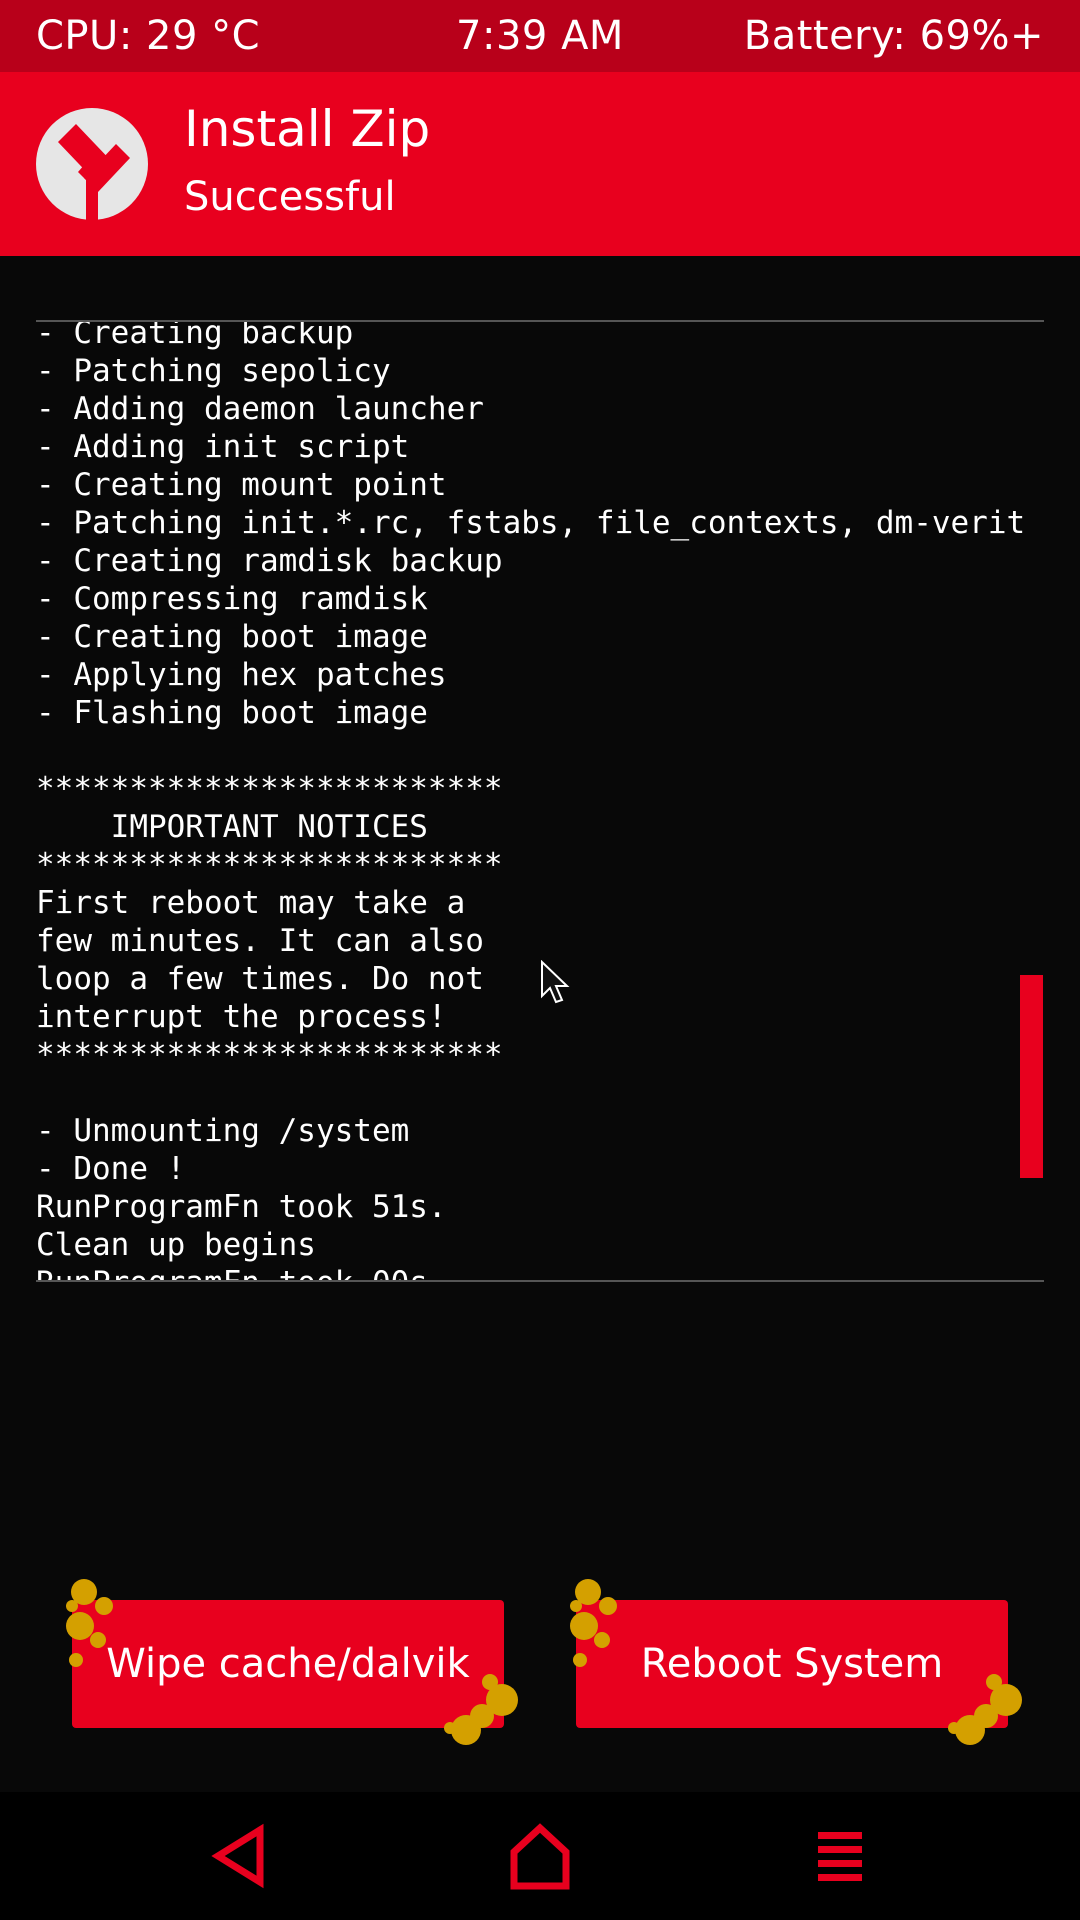  I want to click on battery-level: Battery: 69%+, so click(893, 36).